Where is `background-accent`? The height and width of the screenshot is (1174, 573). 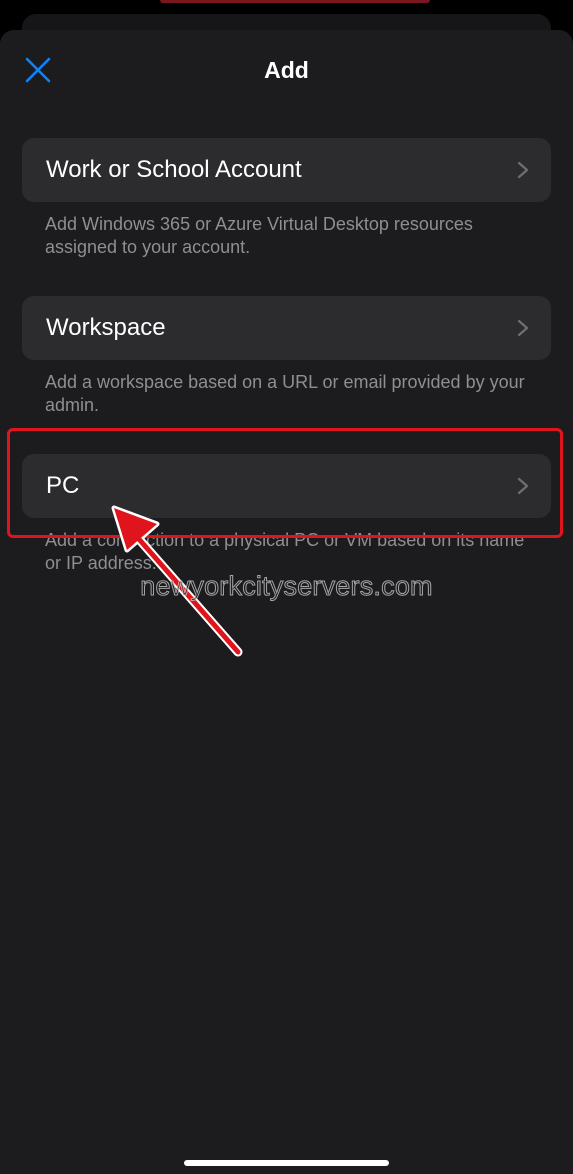 background-accent is located at coordinates (295, 1).